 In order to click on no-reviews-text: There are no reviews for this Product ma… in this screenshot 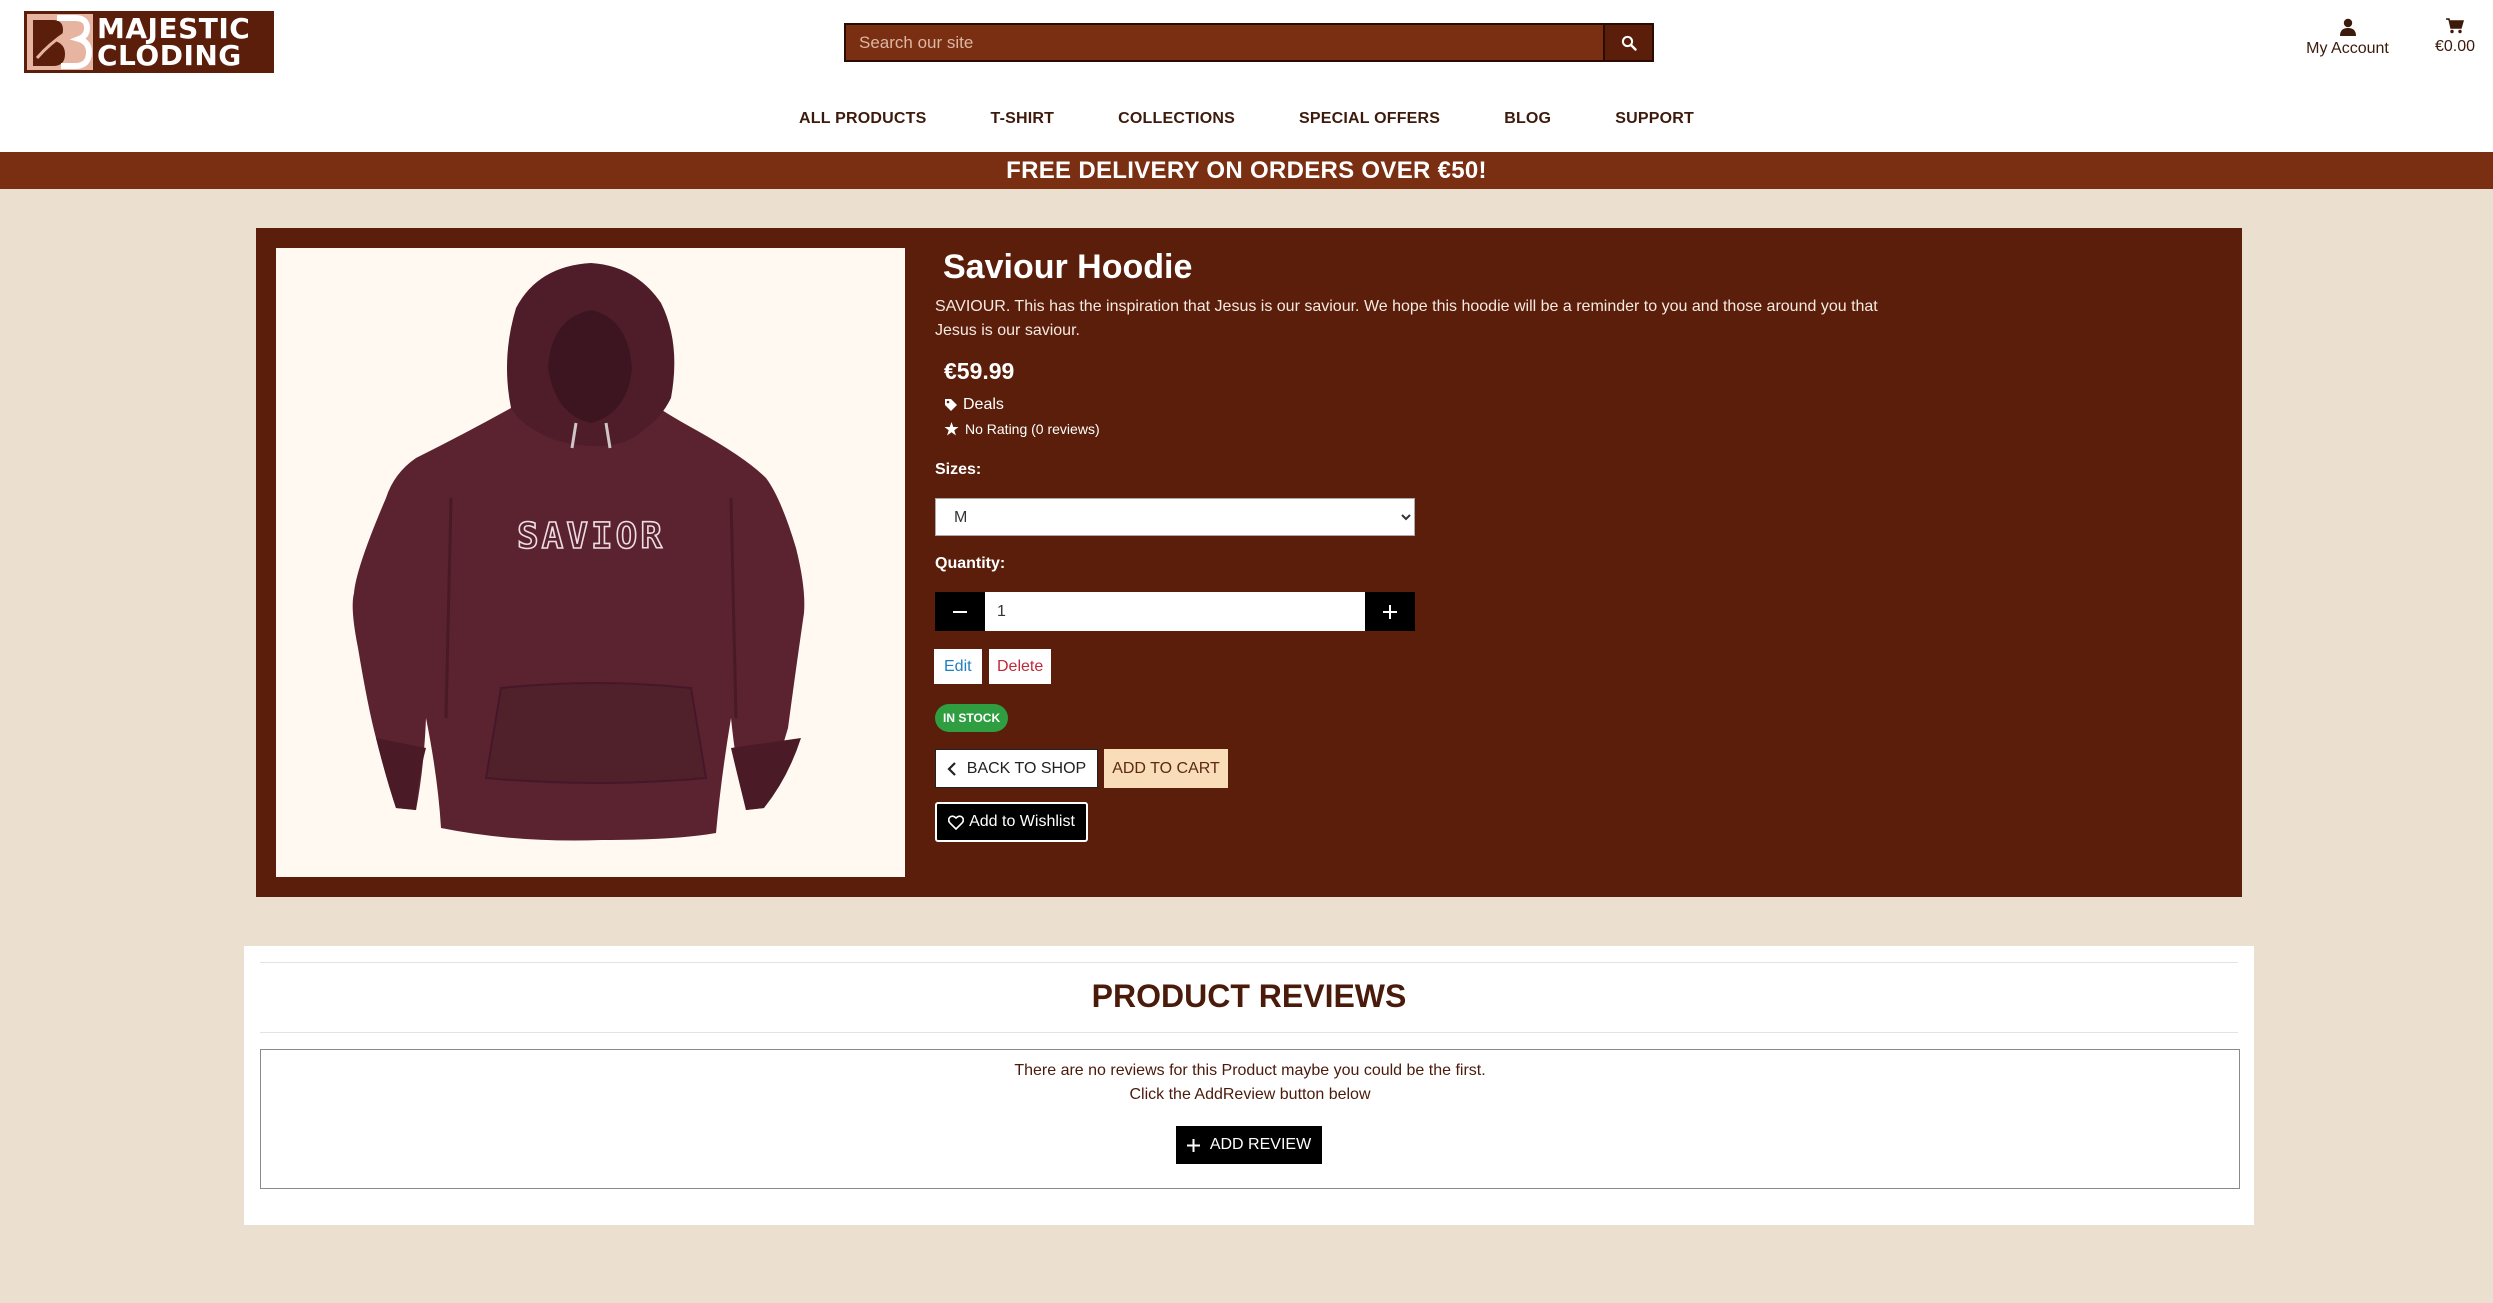, I will do `click(1250, 1070)`.